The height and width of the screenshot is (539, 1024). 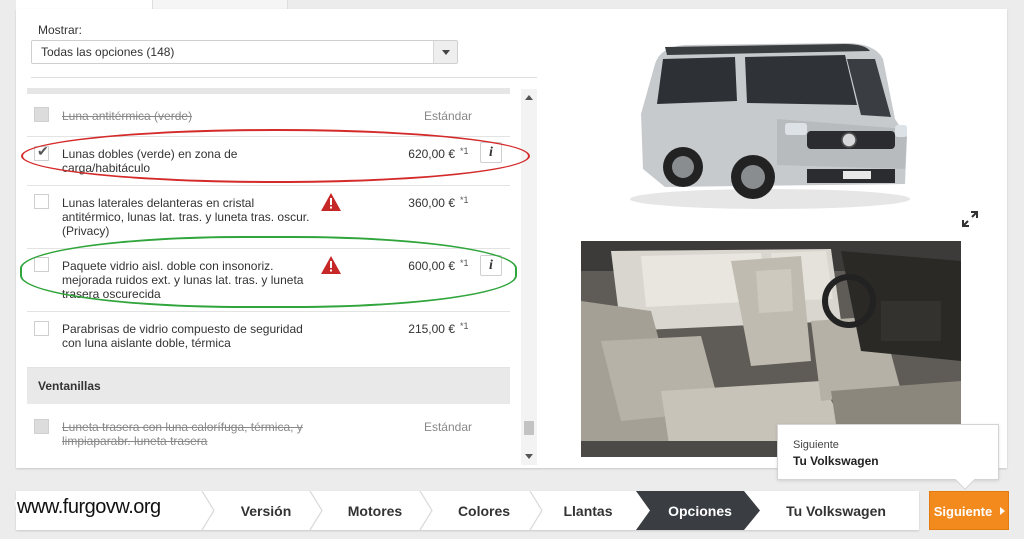 I want to click on warning-icon, so click(x=331, y=204).